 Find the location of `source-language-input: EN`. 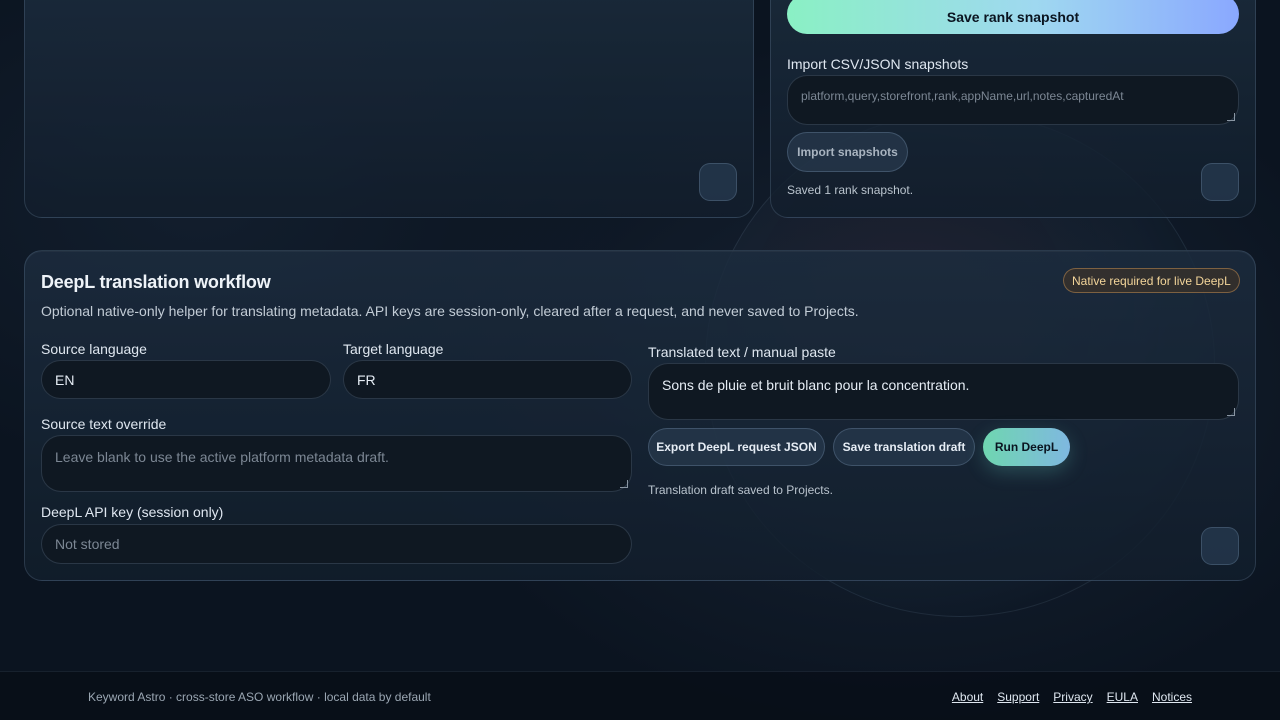

source-language-input: EN is located at coordinates (186, 379).